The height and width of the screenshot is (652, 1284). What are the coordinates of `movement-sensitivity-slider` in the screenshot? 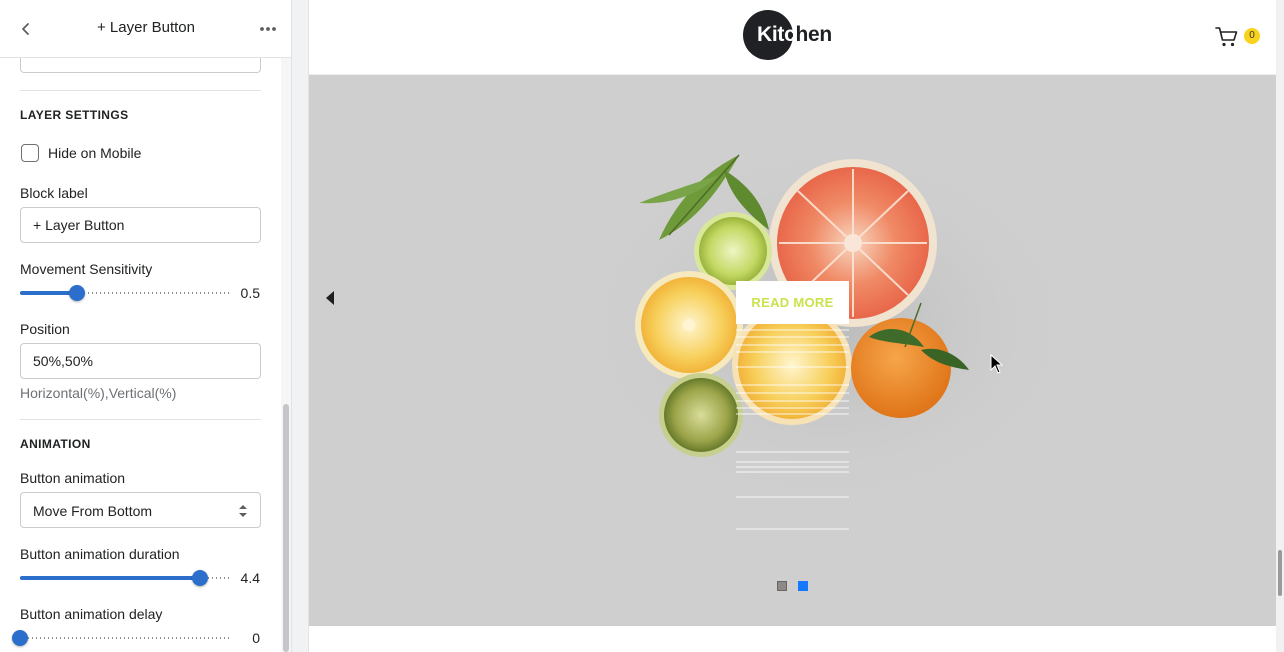 It's located at (126, 293).